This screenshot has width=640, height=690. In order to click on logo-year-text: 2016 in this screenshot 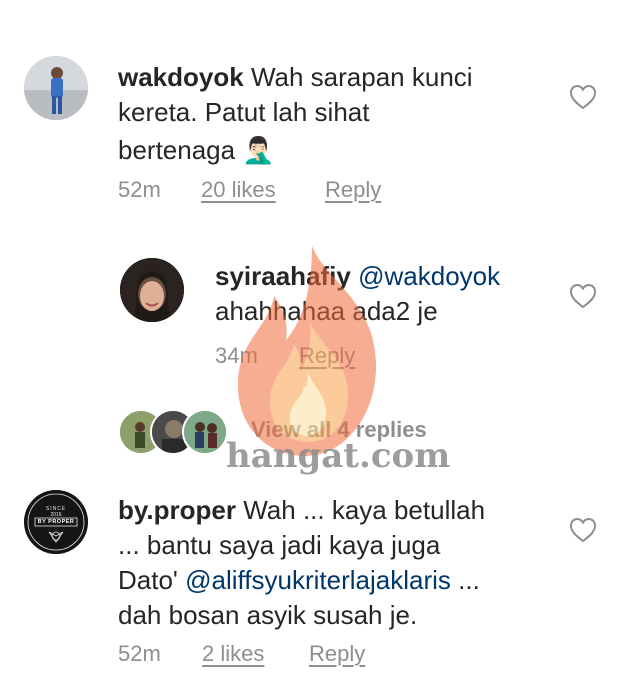, I will do `click(56, 515)`.